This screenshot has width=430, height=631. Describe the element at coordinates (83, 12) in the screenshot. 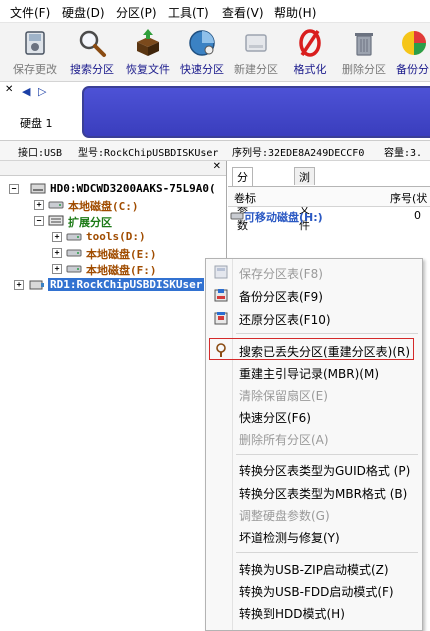

I see `menu-disk: 硬盘(D)` at that location.